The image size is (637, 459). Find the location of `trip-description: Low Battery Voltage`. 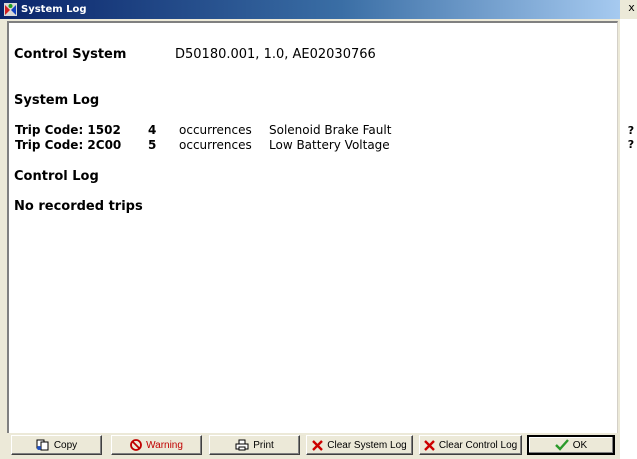

trip-description: Low Battery Voltage is located at coordinates (329, 145).